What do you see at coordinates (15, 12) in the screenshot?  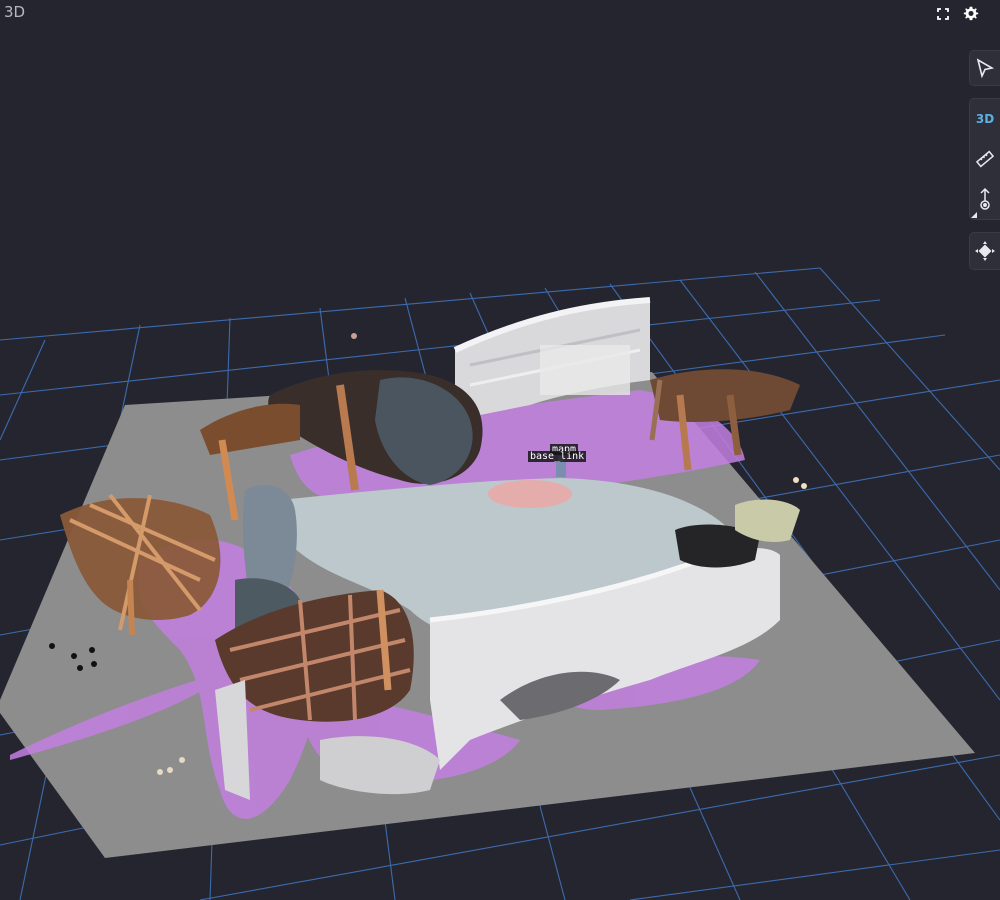 I see `panel-title: 3D` at bounding box center [15, 12].